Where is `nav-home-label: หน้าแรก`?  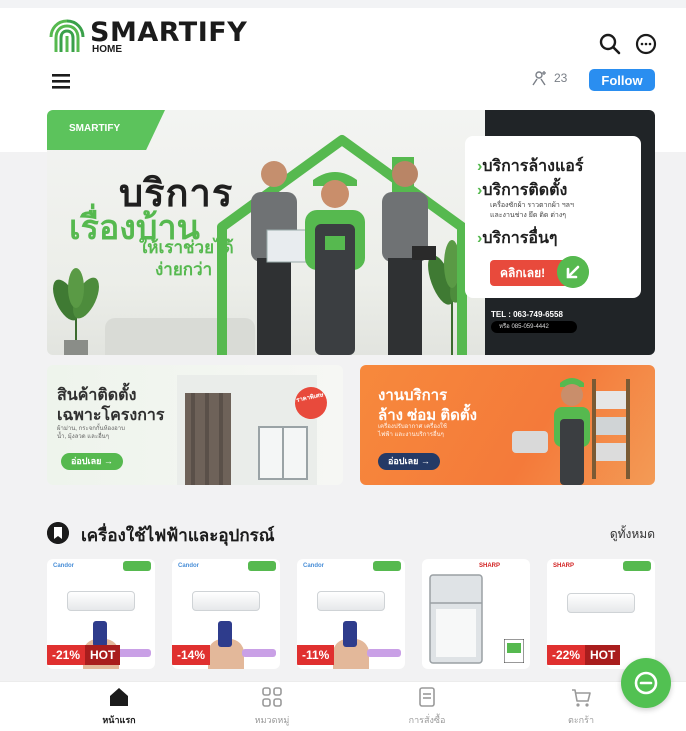 nav-home-label: หน้าแรก is located at coordinates (119, 720).